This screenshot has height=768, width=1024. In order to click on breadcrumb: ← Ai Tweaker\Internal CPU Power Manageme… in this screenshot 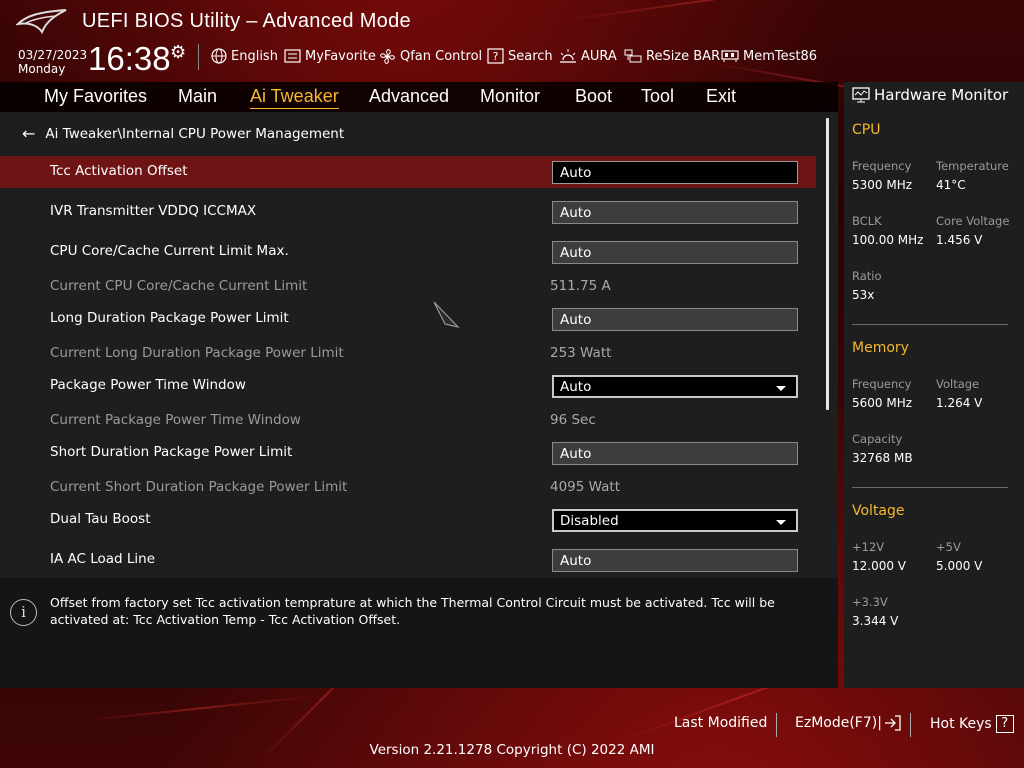, I will do `click(183, 133)`.